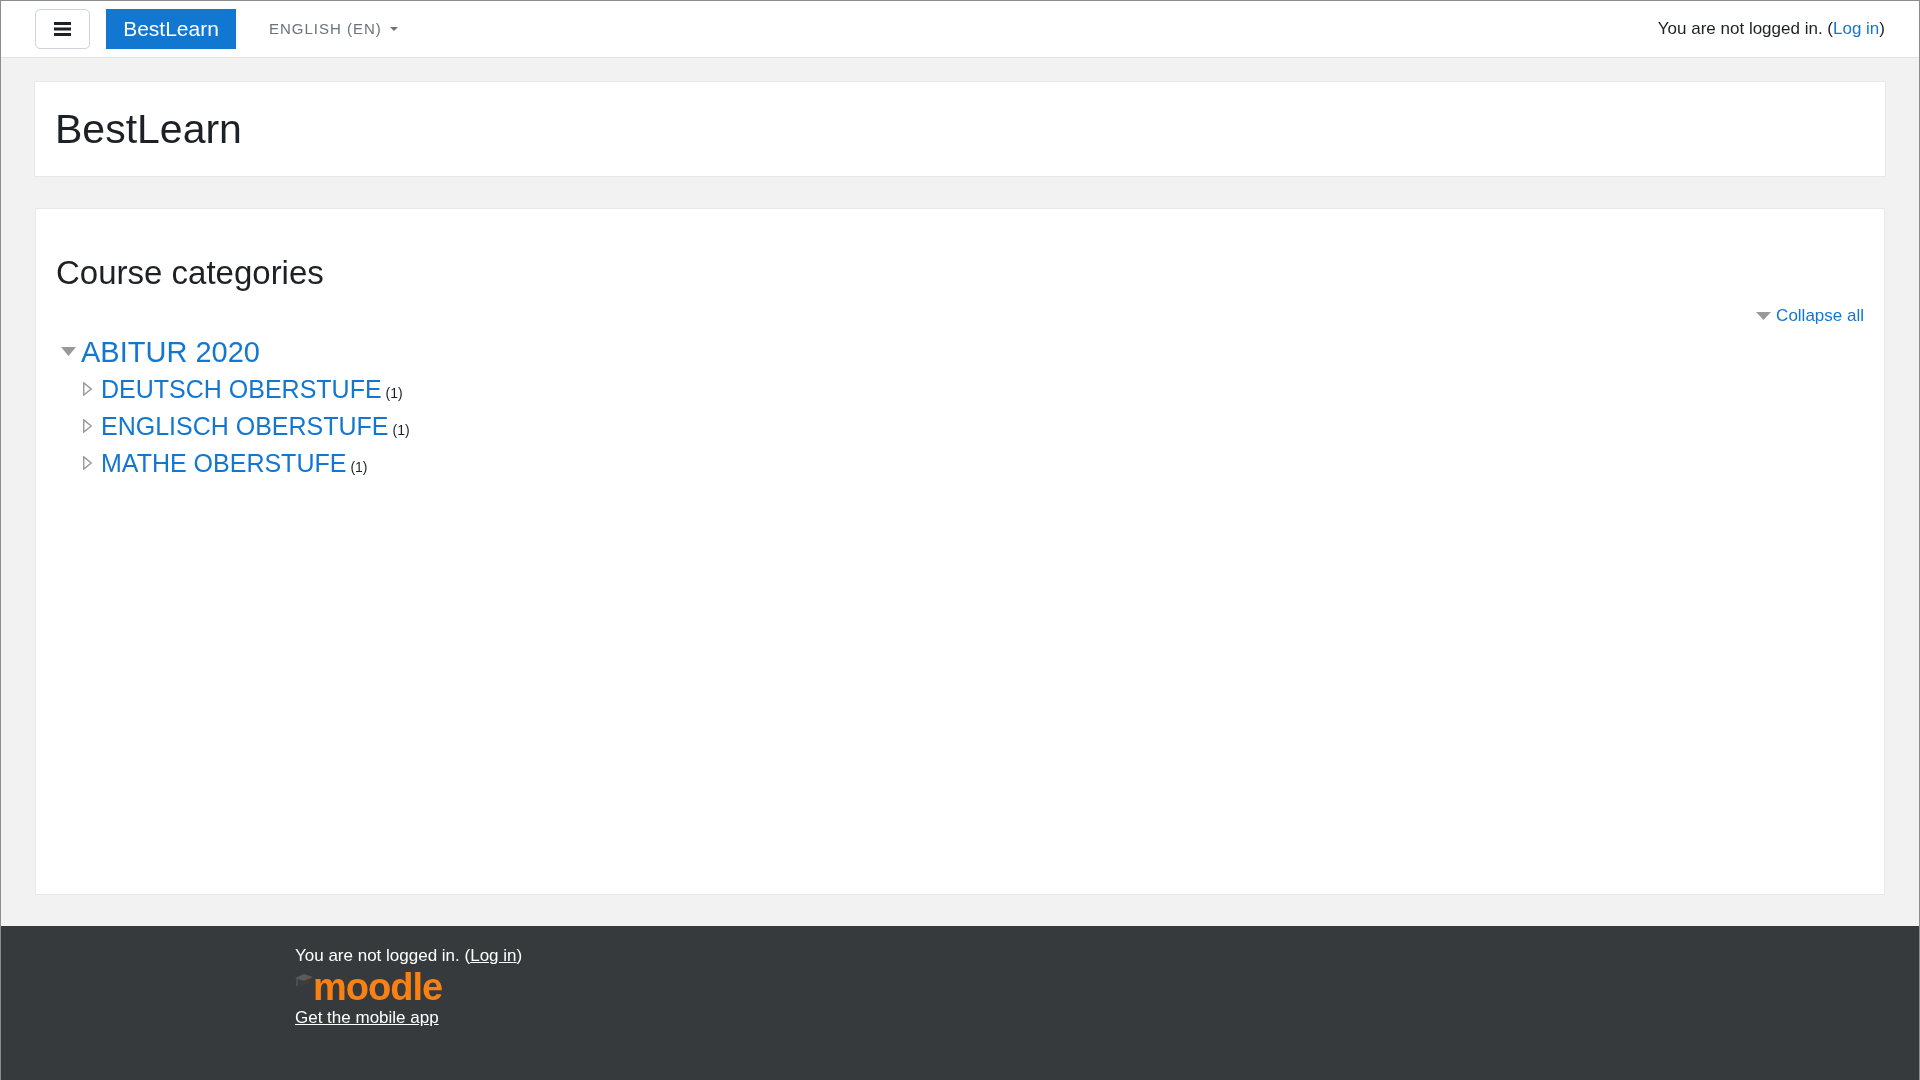  What do you see at coordinates (190, 273) in the screenshot?
I see `section-heading: Course categories` at bounding box center [190, 273].